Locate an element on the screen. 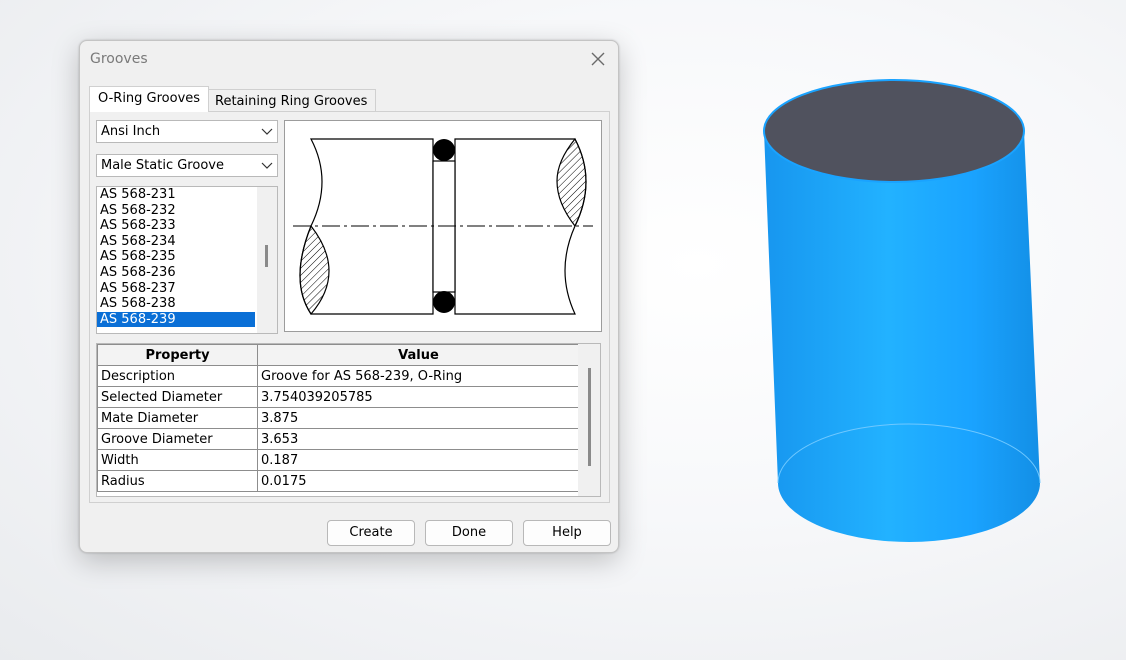  close-icon is located at coordinates (598, 59).